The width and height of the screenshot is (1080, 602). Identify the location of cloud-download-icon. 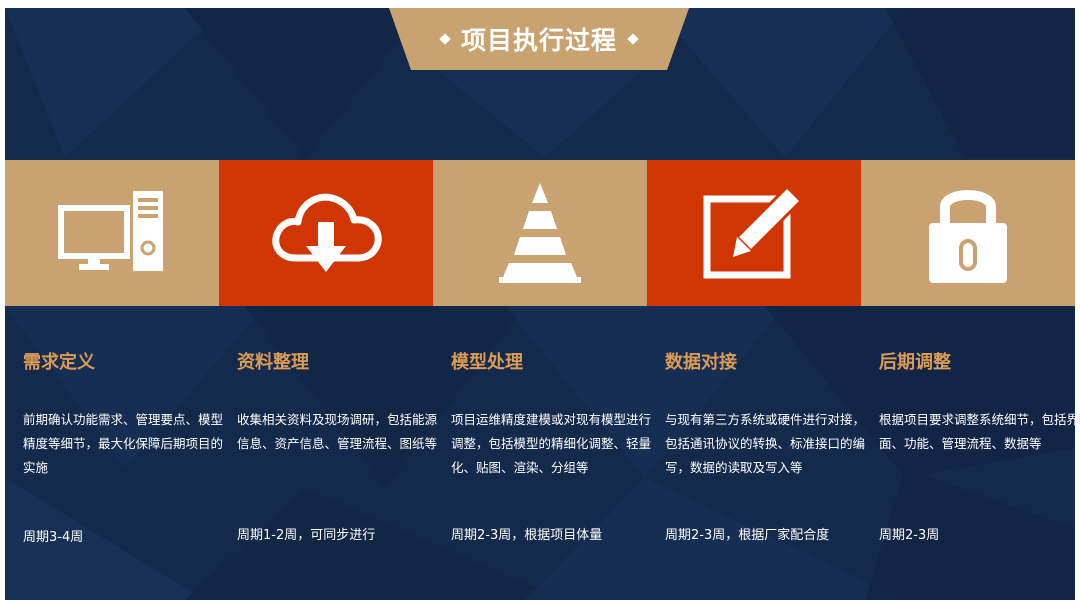
(327, 232).